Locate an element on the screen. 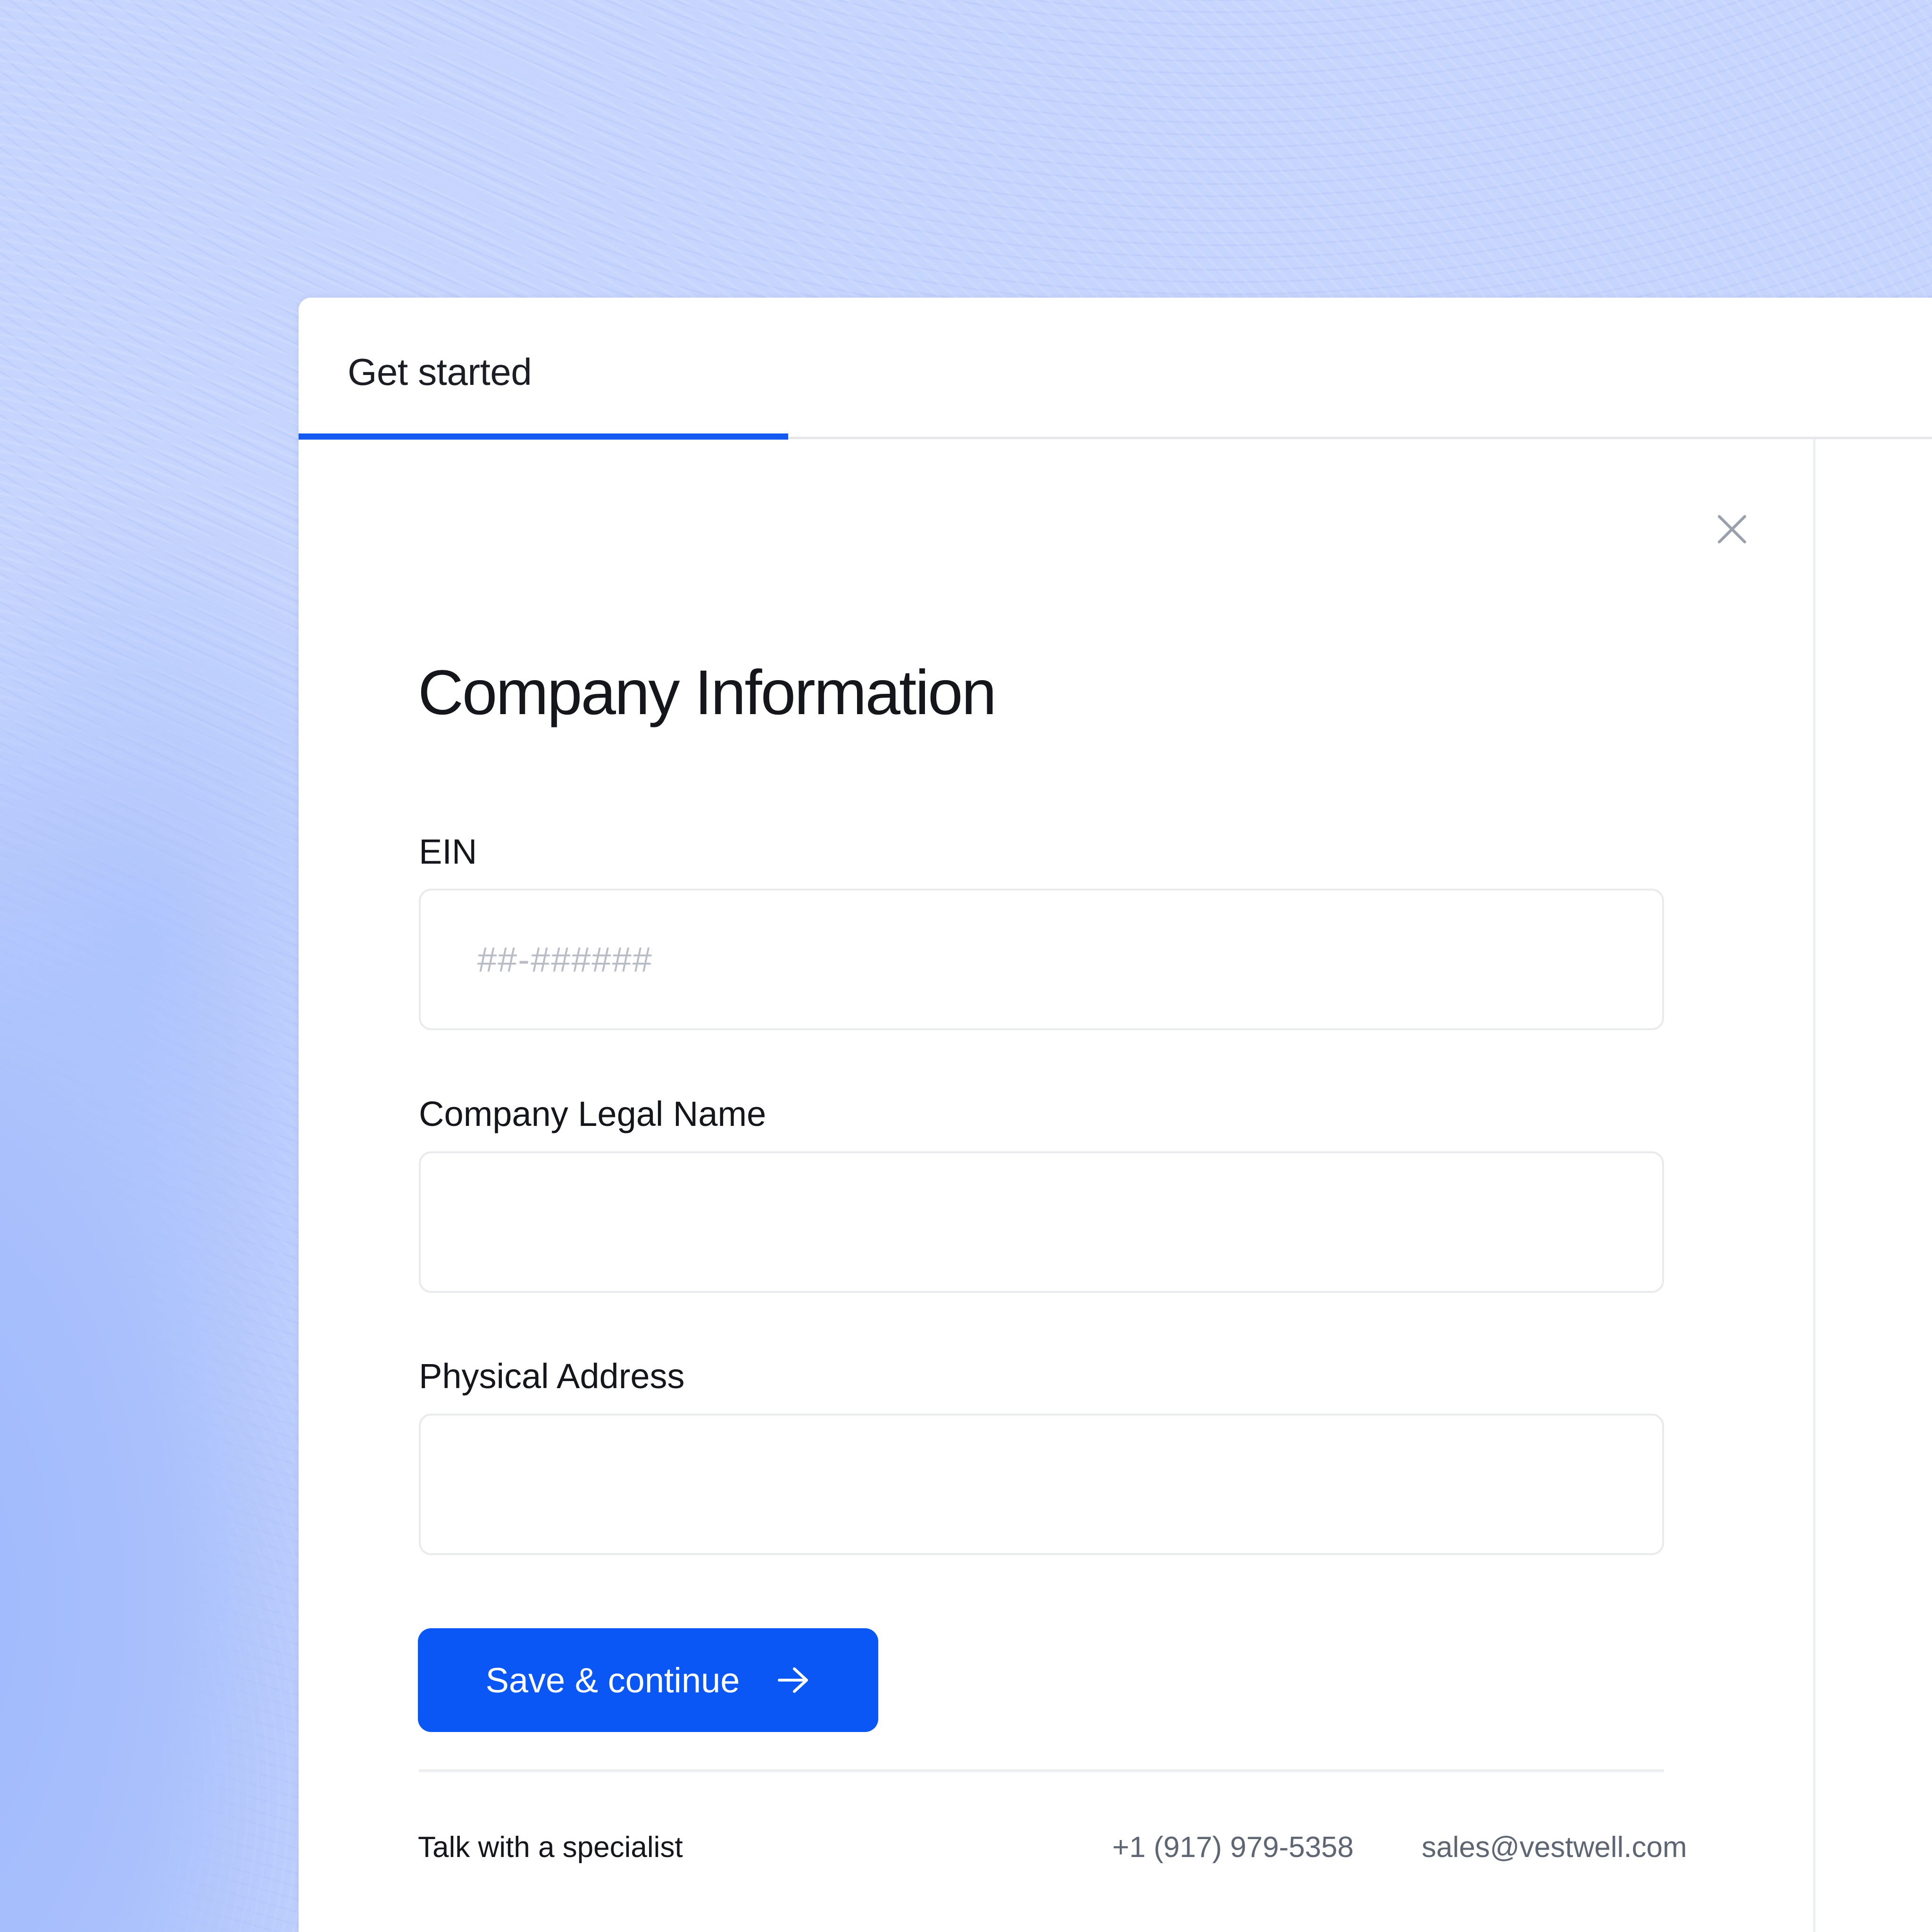 This screenshot has height=1932, width=1932. progress-bar is located at coordinates (544, 437).